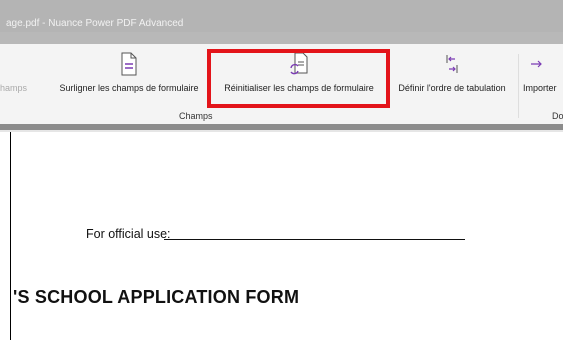 The height and width of the screenshot is (340, 563). I want to click on next-group-label: Do, so click(557, 116).